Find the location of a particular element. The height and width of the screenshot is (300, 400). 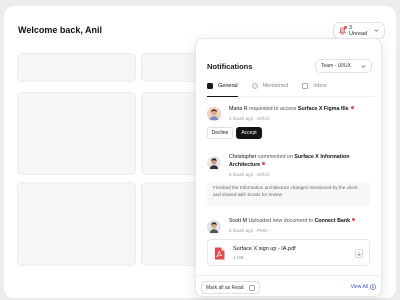

tab-inbox: Inbox is located at coordinates (314, 90).